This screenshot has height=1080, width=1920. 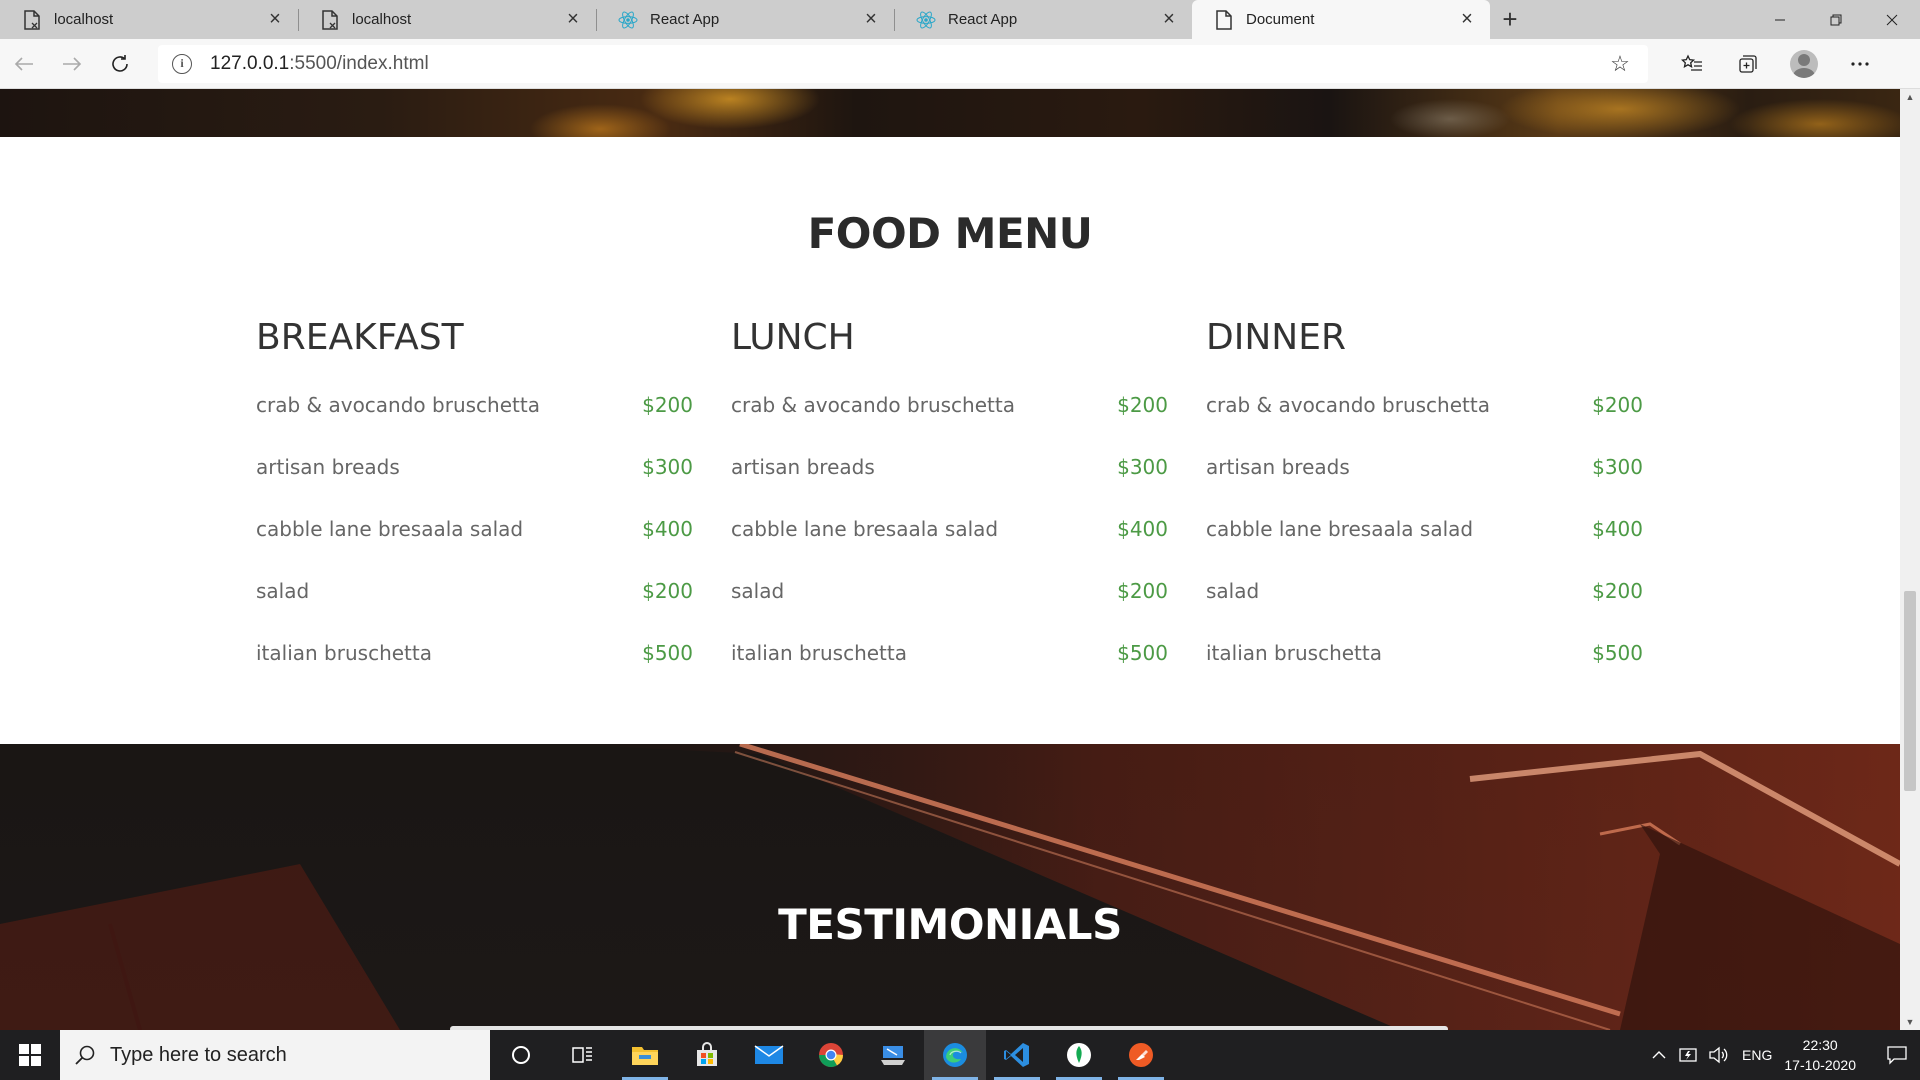 I want to click on minimize-button, so click(x=1780, y=19).